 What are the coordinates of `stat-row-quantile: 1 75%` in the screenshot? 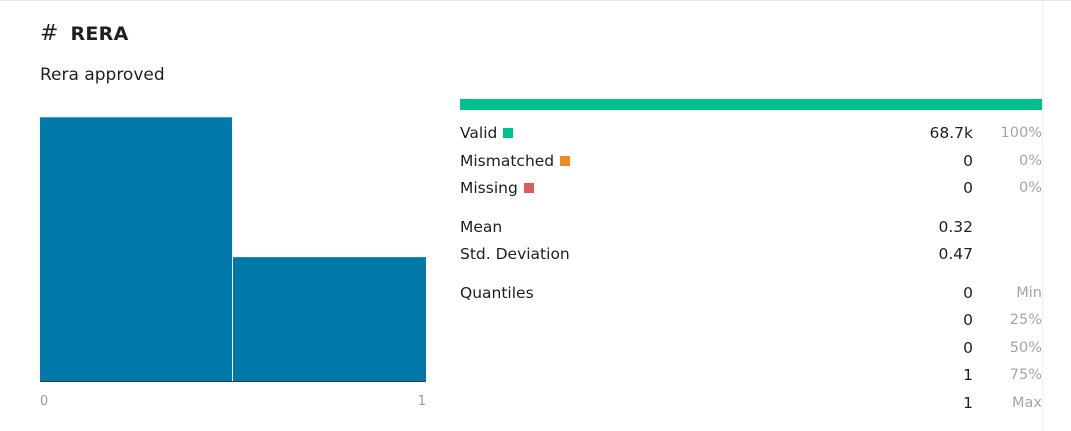 It's located at (751, 375).